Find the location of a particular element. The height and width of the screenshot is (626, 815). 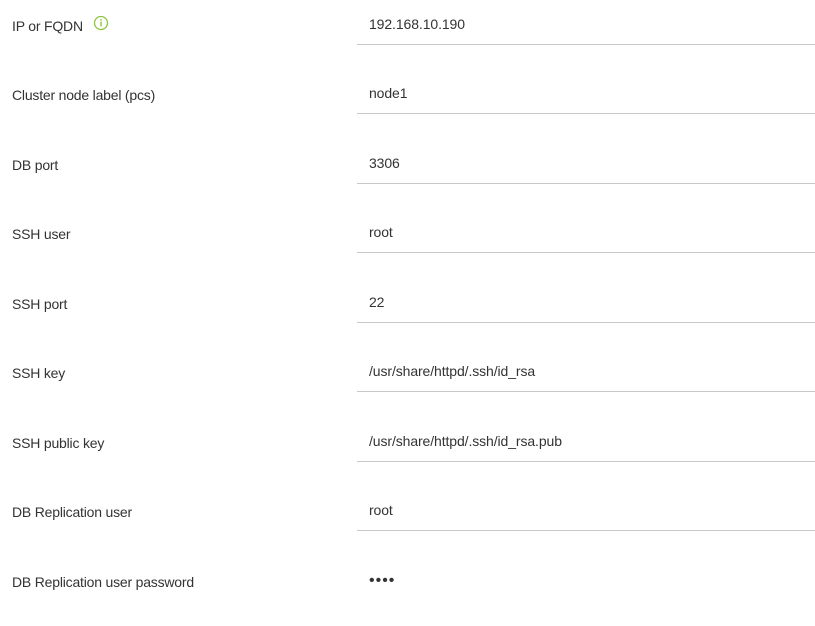

db-replication-user-label: DB Replication user is located at coordinates (72, 512).